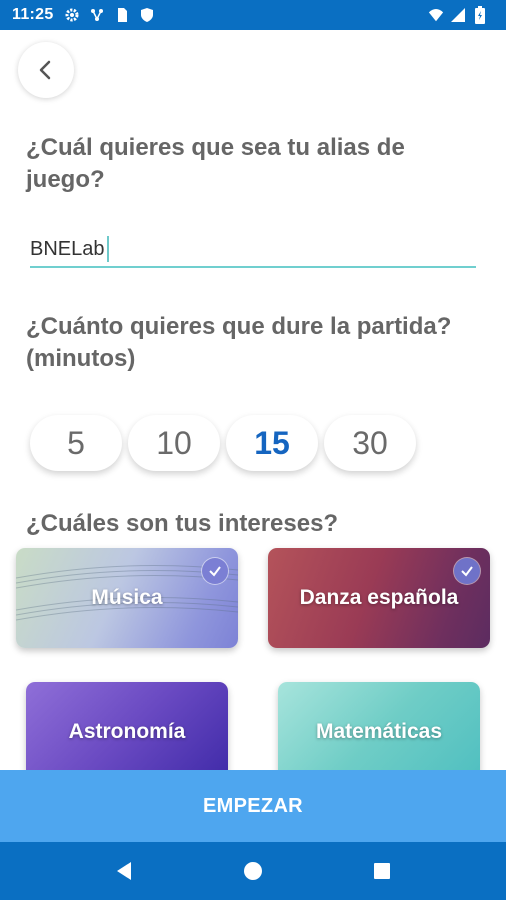 The image size is (506, 900). I want to click on chevron-left-icon, so click(45, 70).